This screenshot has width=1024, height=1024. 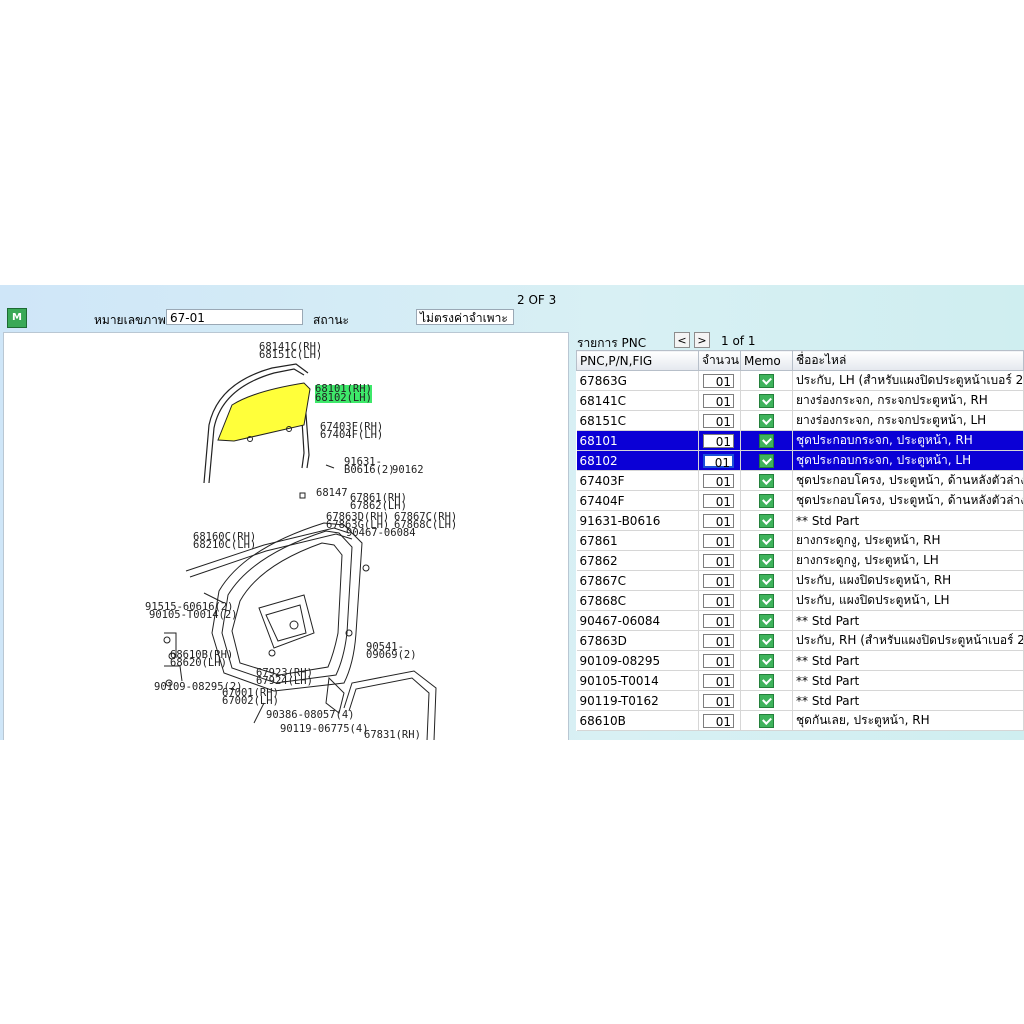 I want to click on pnc-cell: 67403F, so click(x=637, y=480).